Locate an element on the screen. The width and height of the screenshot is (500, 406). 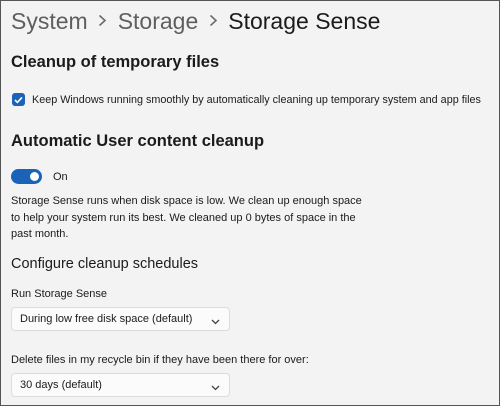
run-storage-sense-dropdown: During low free disk space (default) is located at coordinates (120, 319).